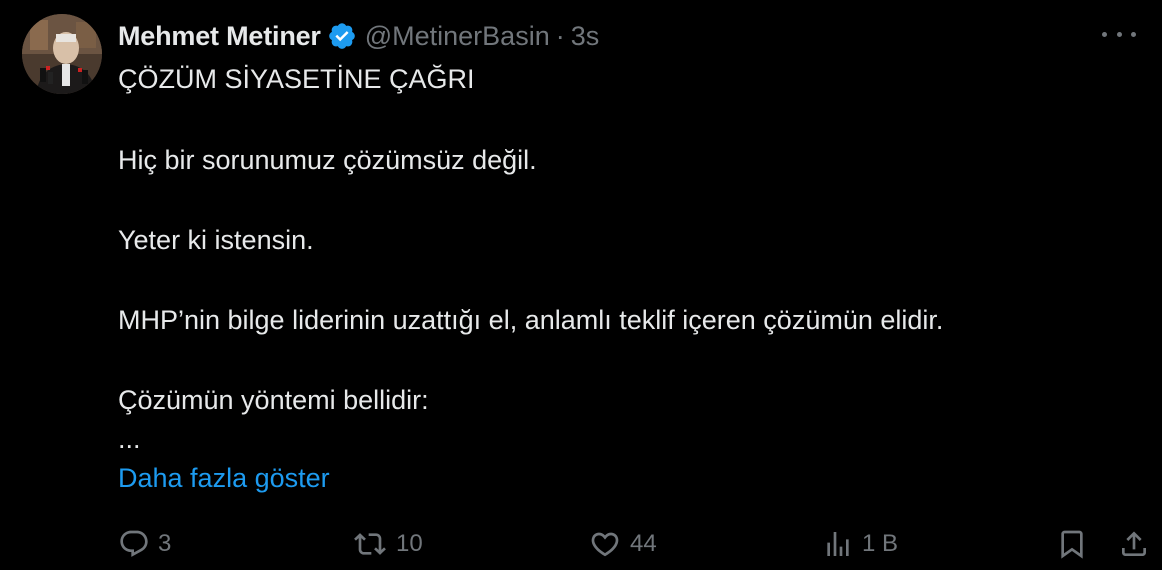 The width and height of the screenshot is (1162, 570). I want to click on tweet-header: Mehmet Metiner @MetinerBasin · 3s, so click(358, 36).